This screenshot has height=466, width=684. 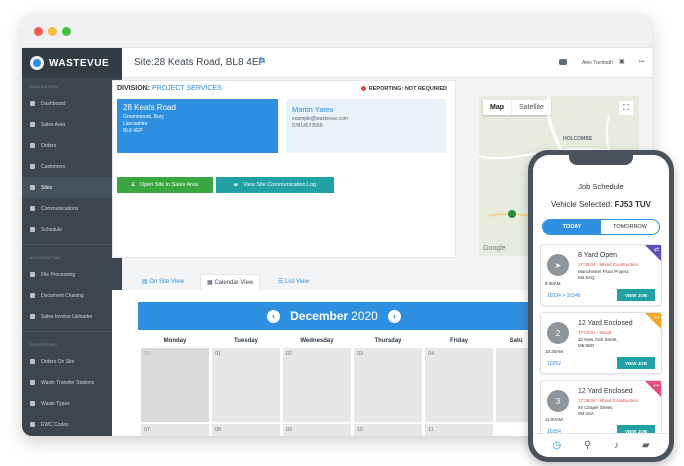 What do you see at coordinates (604, 271) in the screenshot?
I see `job-address: Manchester Flour Project,` at bounding box center [604, 271].